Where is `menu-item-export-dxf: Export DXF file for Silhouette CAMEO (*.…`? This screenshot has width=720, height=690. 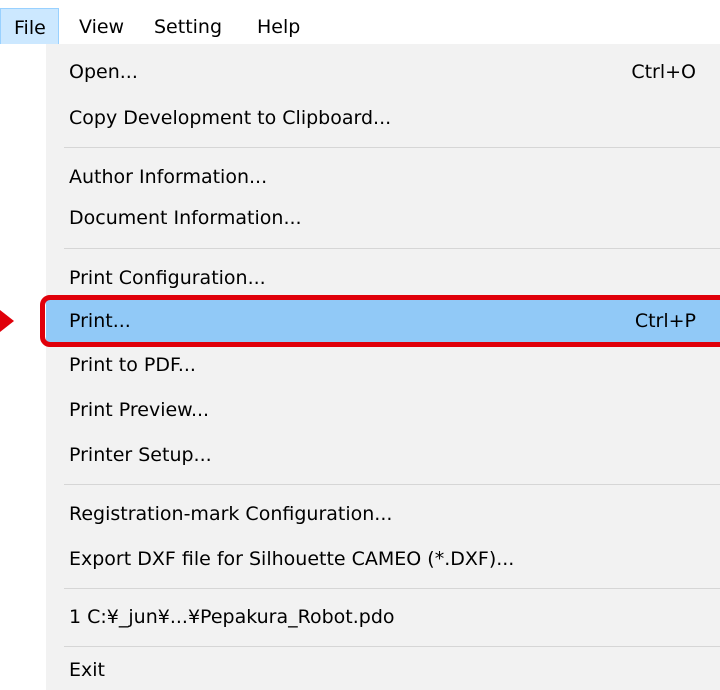 menu-item-export-dxf: Export DXF file for Silhouette CAMEO (*.… is located at coordinates (383, 559).